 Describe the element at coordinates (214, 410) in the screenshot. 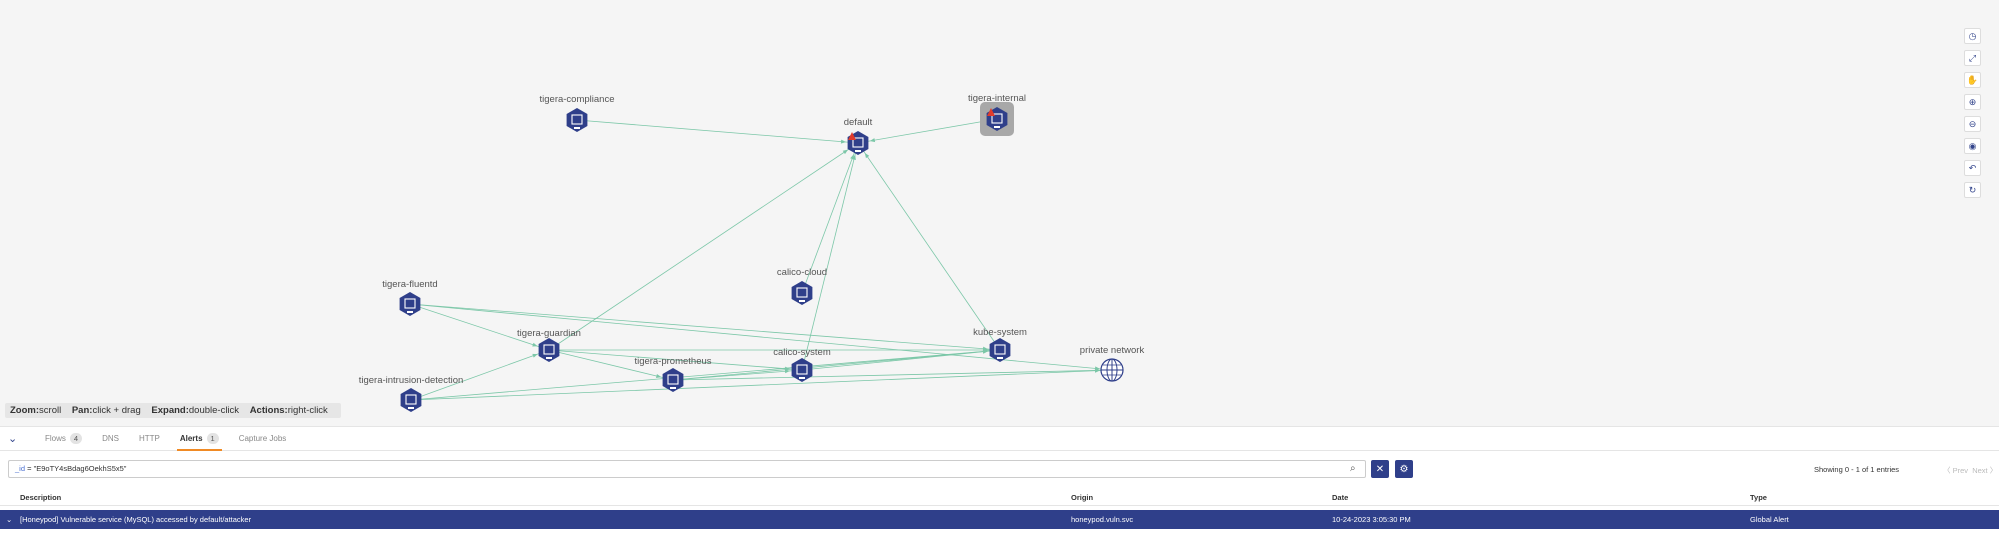

I see `legend-expand-value: double-click` at that location.